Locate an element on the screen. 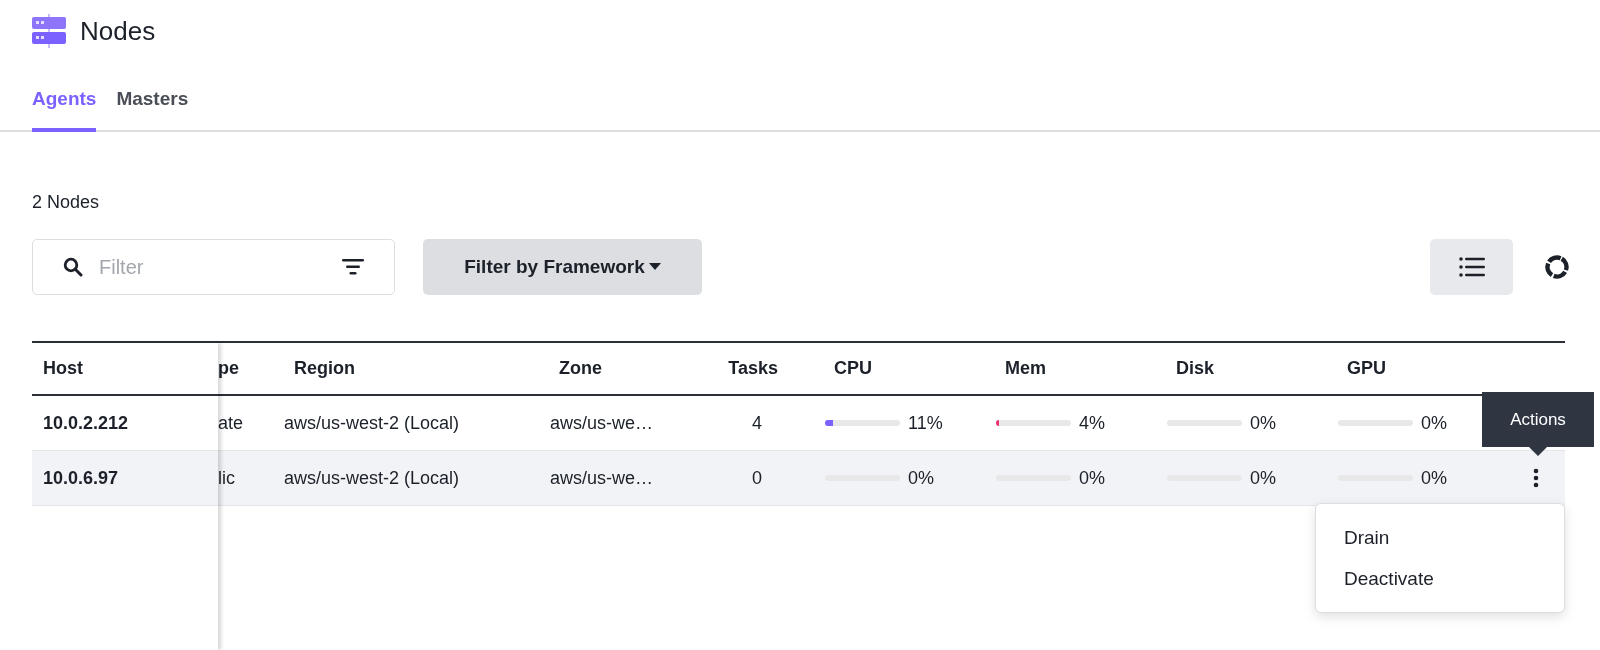  filter-field: Filter is located at coordinates (213, 267).